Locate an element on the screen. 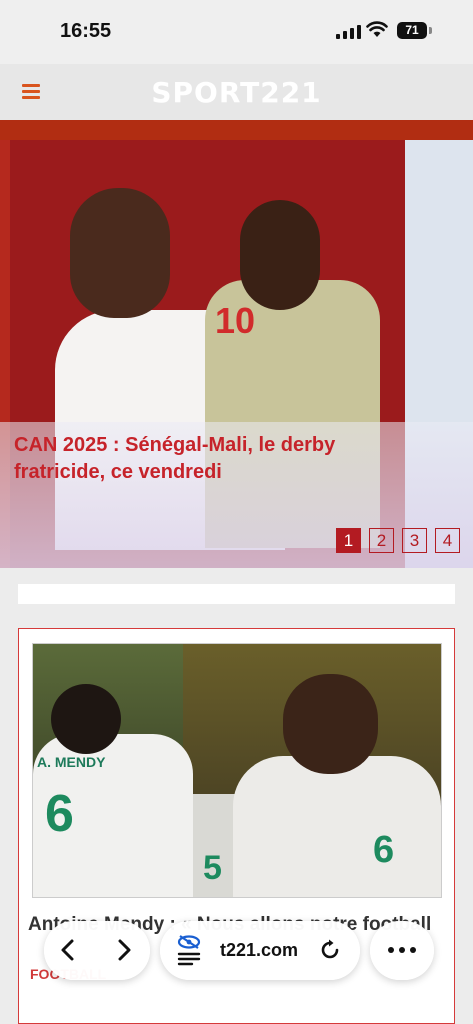 The width and height of the screenshot is (473, 1024). hero-player2-head is located at coordinates (280, 255).